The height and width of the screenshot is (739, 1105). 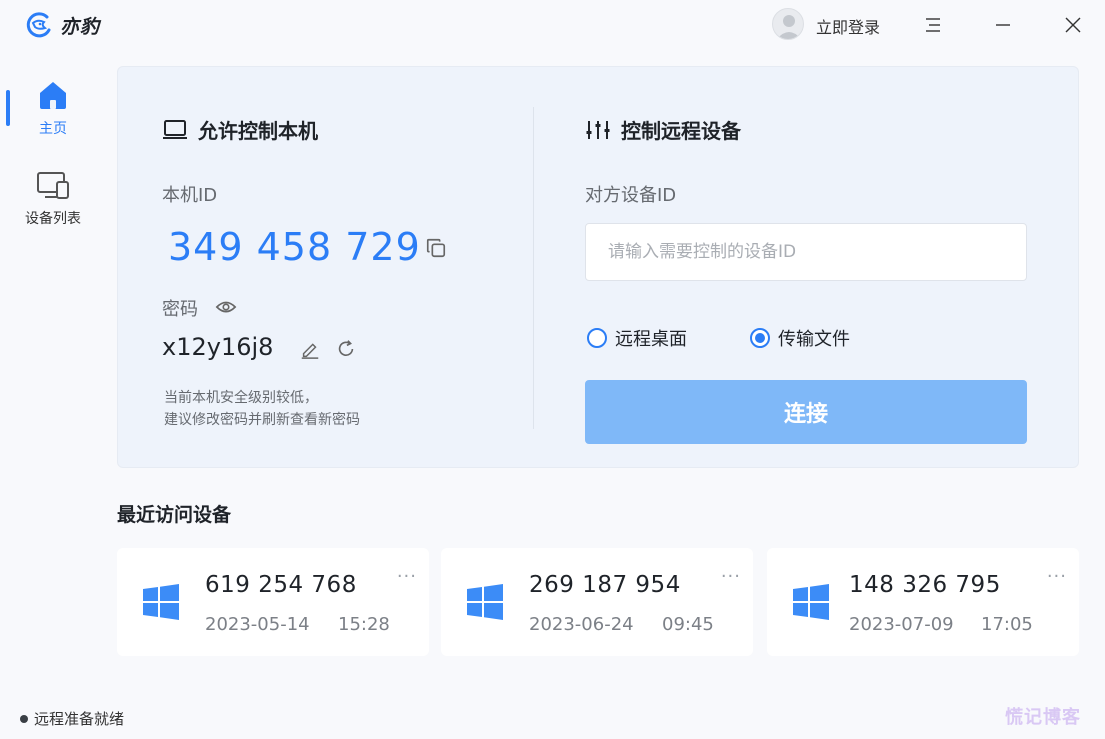 I want to click on refresh-password-button, so click(x=346, y=349).